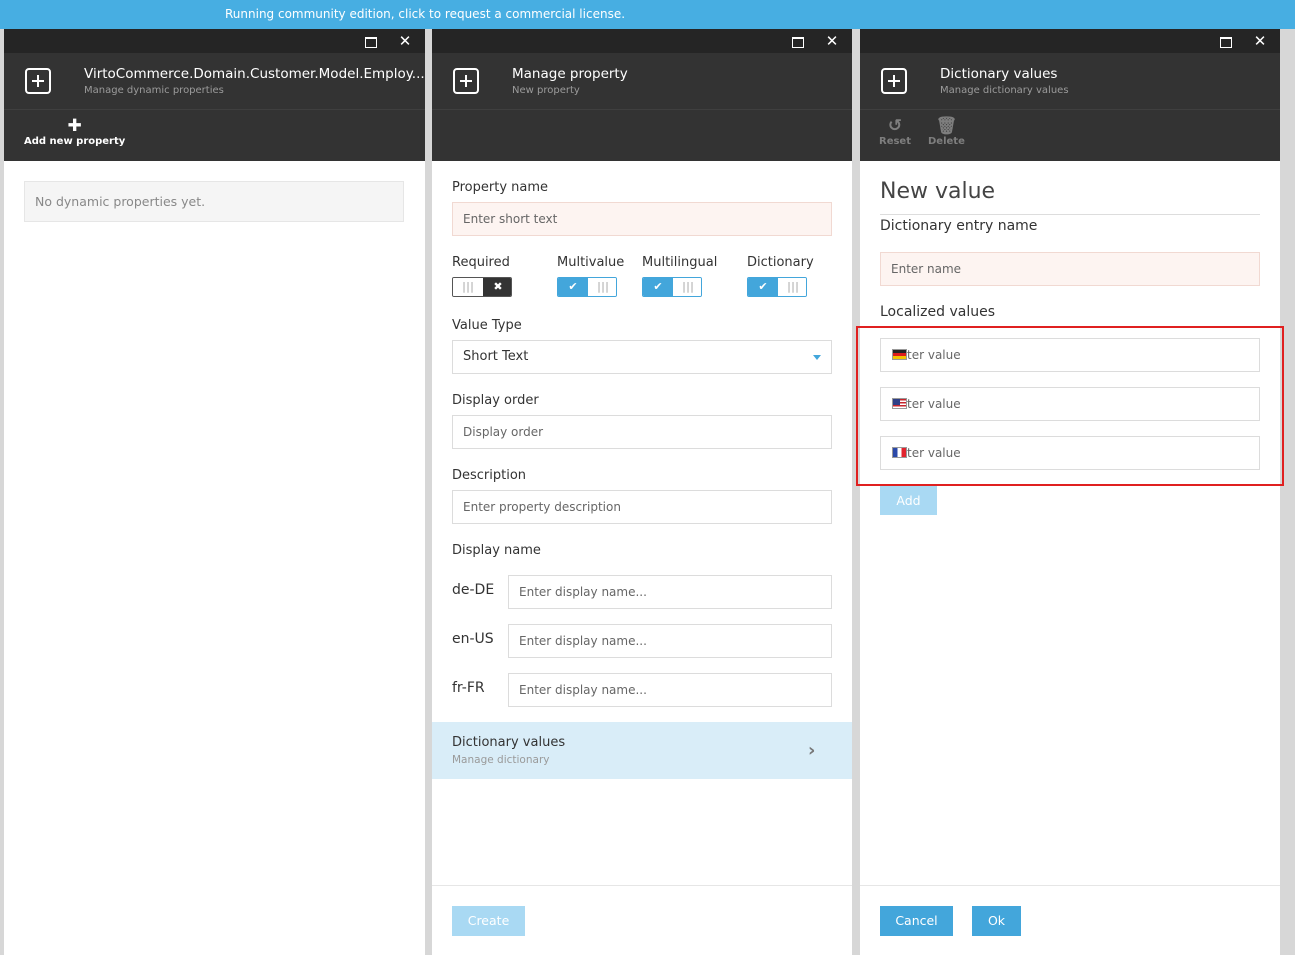  What do you see at coordinates (74, 126) in the screenshot?
I see `plus-icon: ✚` at bounding box center [74, 126].